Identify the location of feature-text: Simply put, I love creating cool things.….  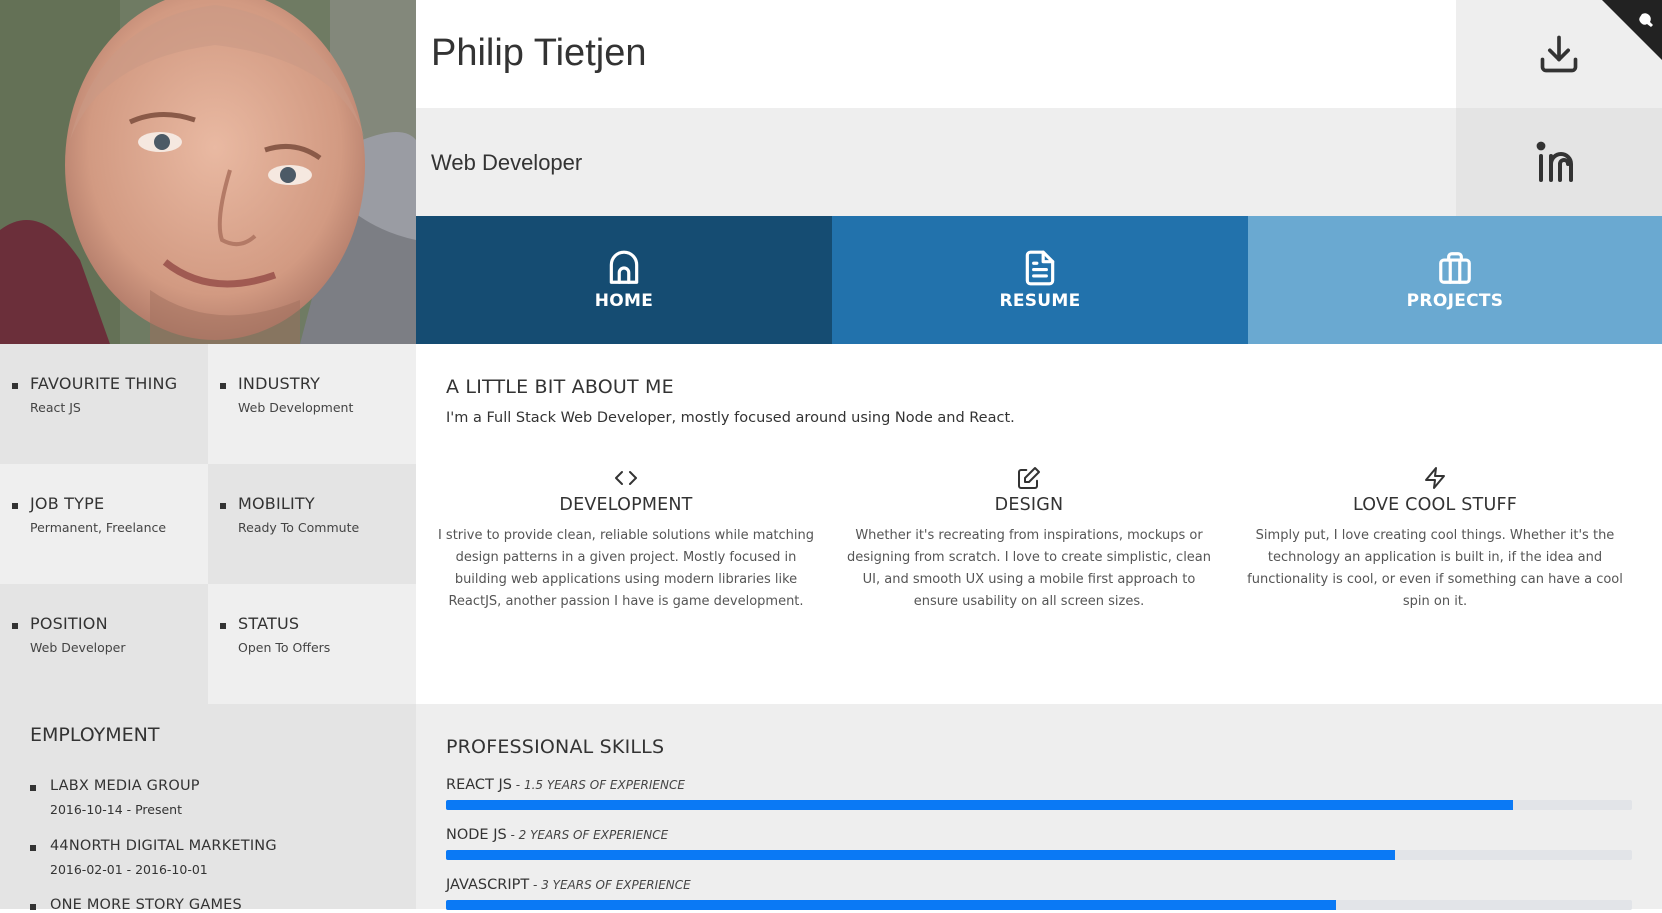
(1435, 568).